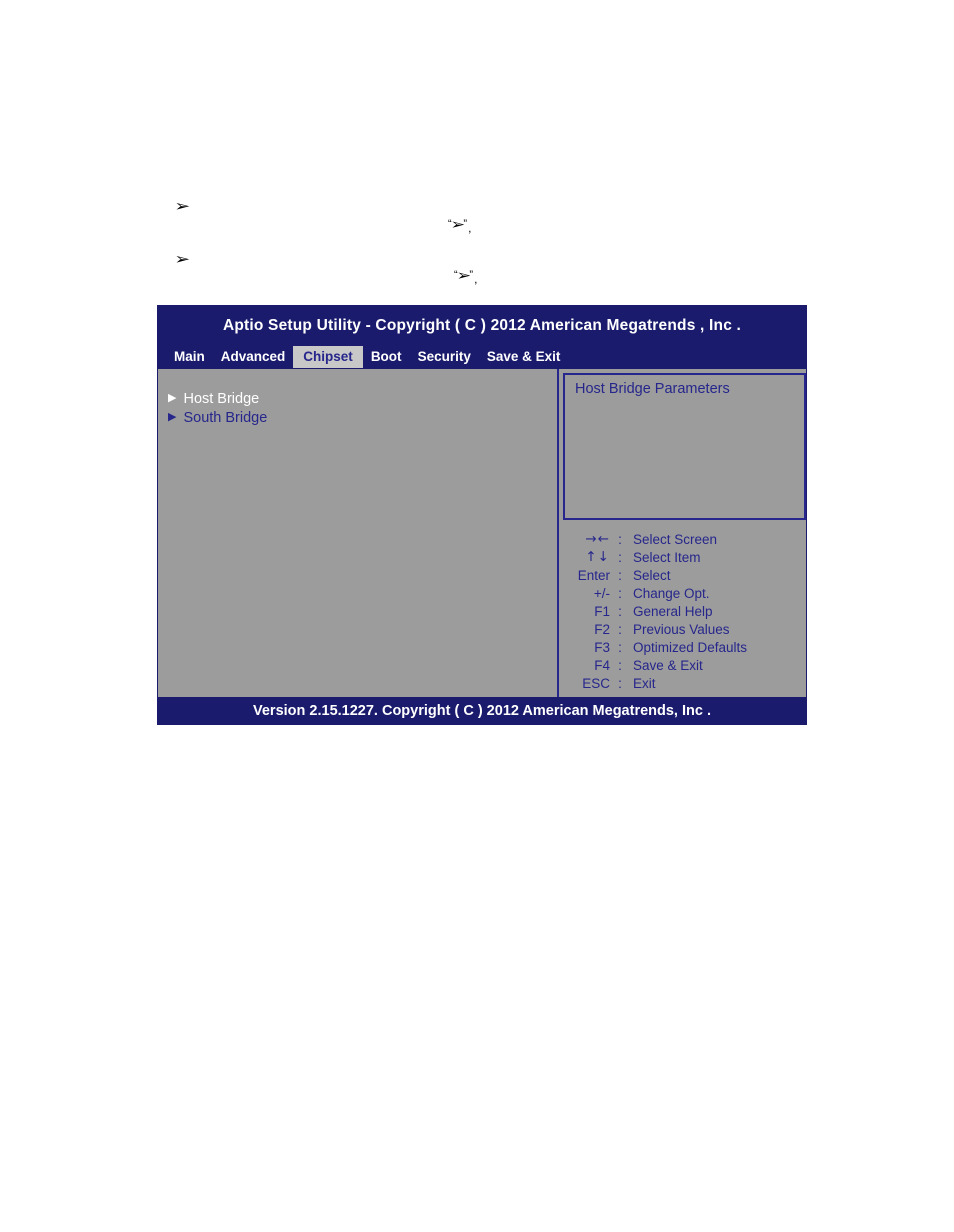  Describe the element at coordinates (597, 557) in the screenshot. I see `arrow-up-down-icon: ↑↓` at that location.